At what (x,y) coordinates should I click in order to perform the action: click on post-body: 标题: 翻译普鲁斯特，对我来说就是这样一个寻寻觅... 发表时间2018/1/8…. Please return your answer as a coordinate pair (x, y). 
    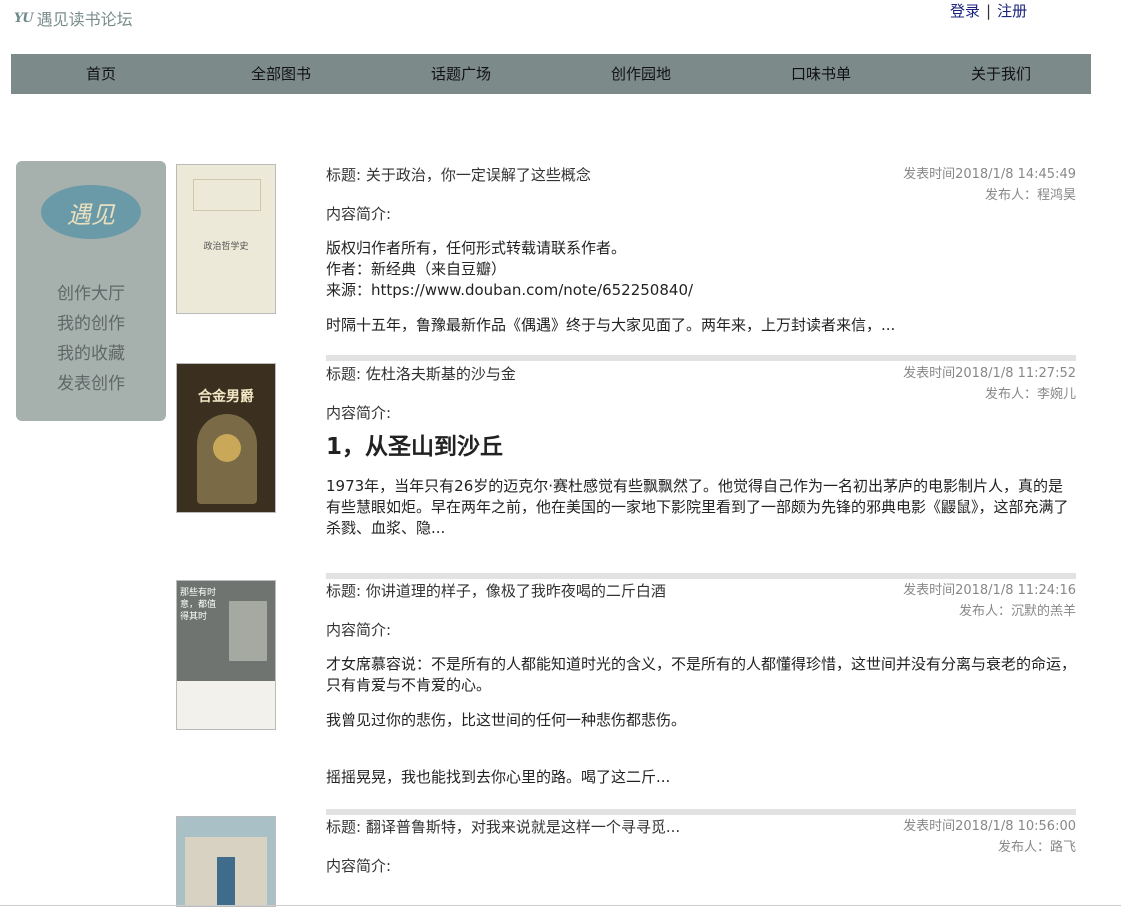
    Looking at the image, I should click on (701, 846).